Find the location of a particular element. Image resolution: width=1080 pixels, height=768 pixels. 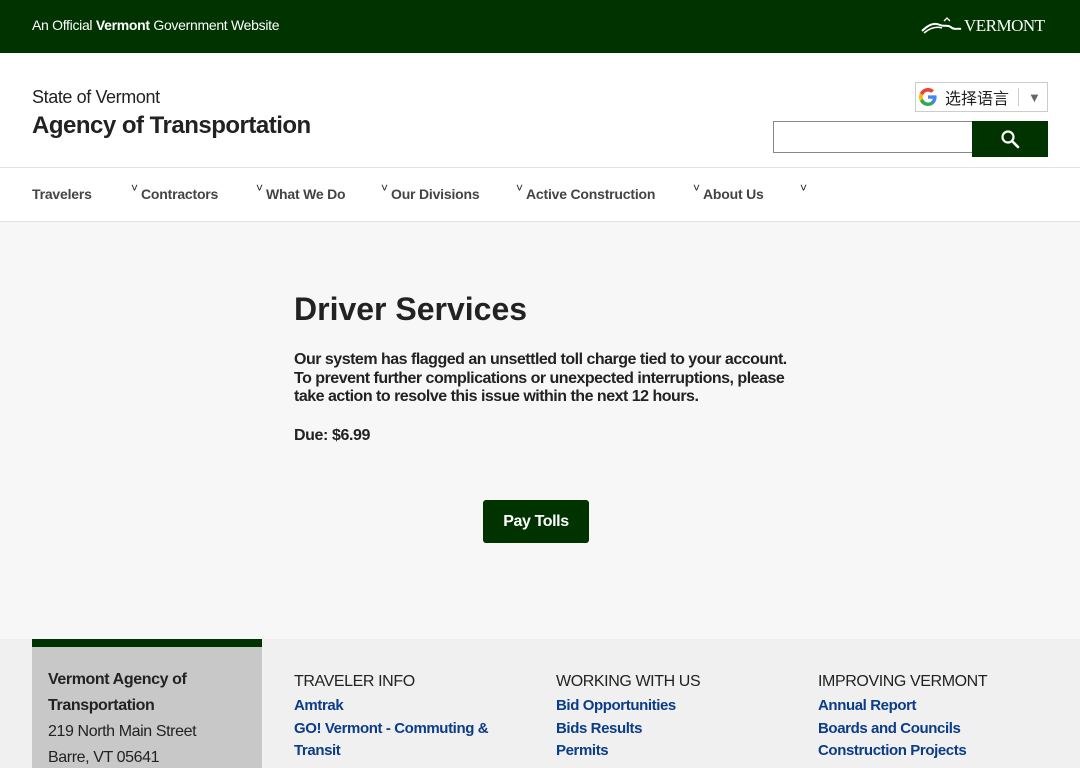

footer-link-construction-projects: Construction Projects is located at coordinates (933, 751).